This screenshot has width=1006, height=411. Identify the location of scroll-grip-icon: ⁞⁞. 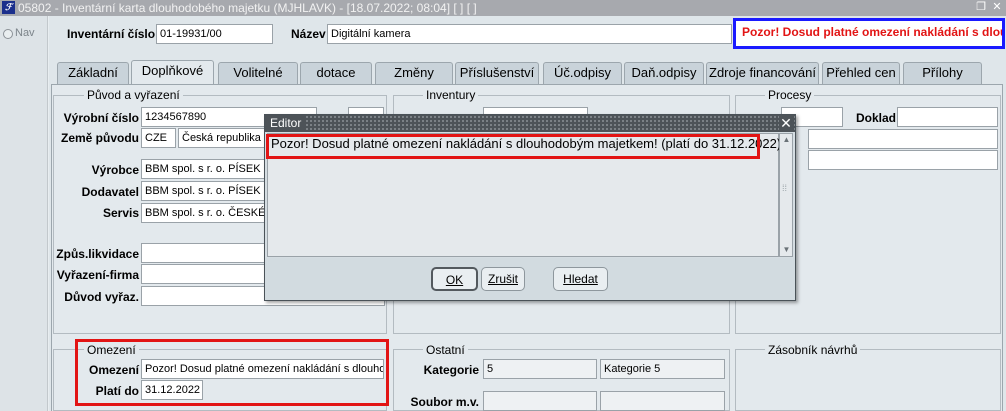
(784, 188).